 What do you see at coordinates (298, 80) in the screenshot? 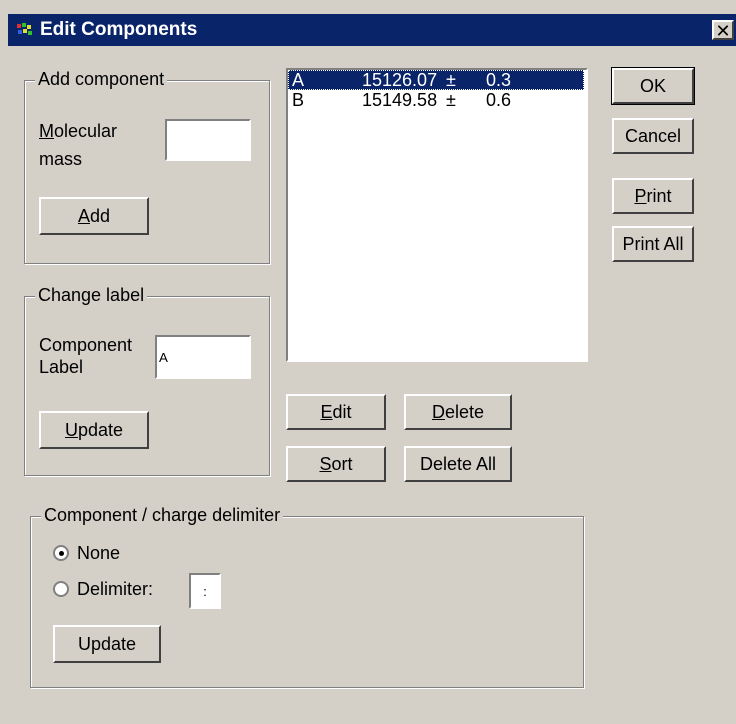
I see `component-label: A` at bounding box center [298, 80].